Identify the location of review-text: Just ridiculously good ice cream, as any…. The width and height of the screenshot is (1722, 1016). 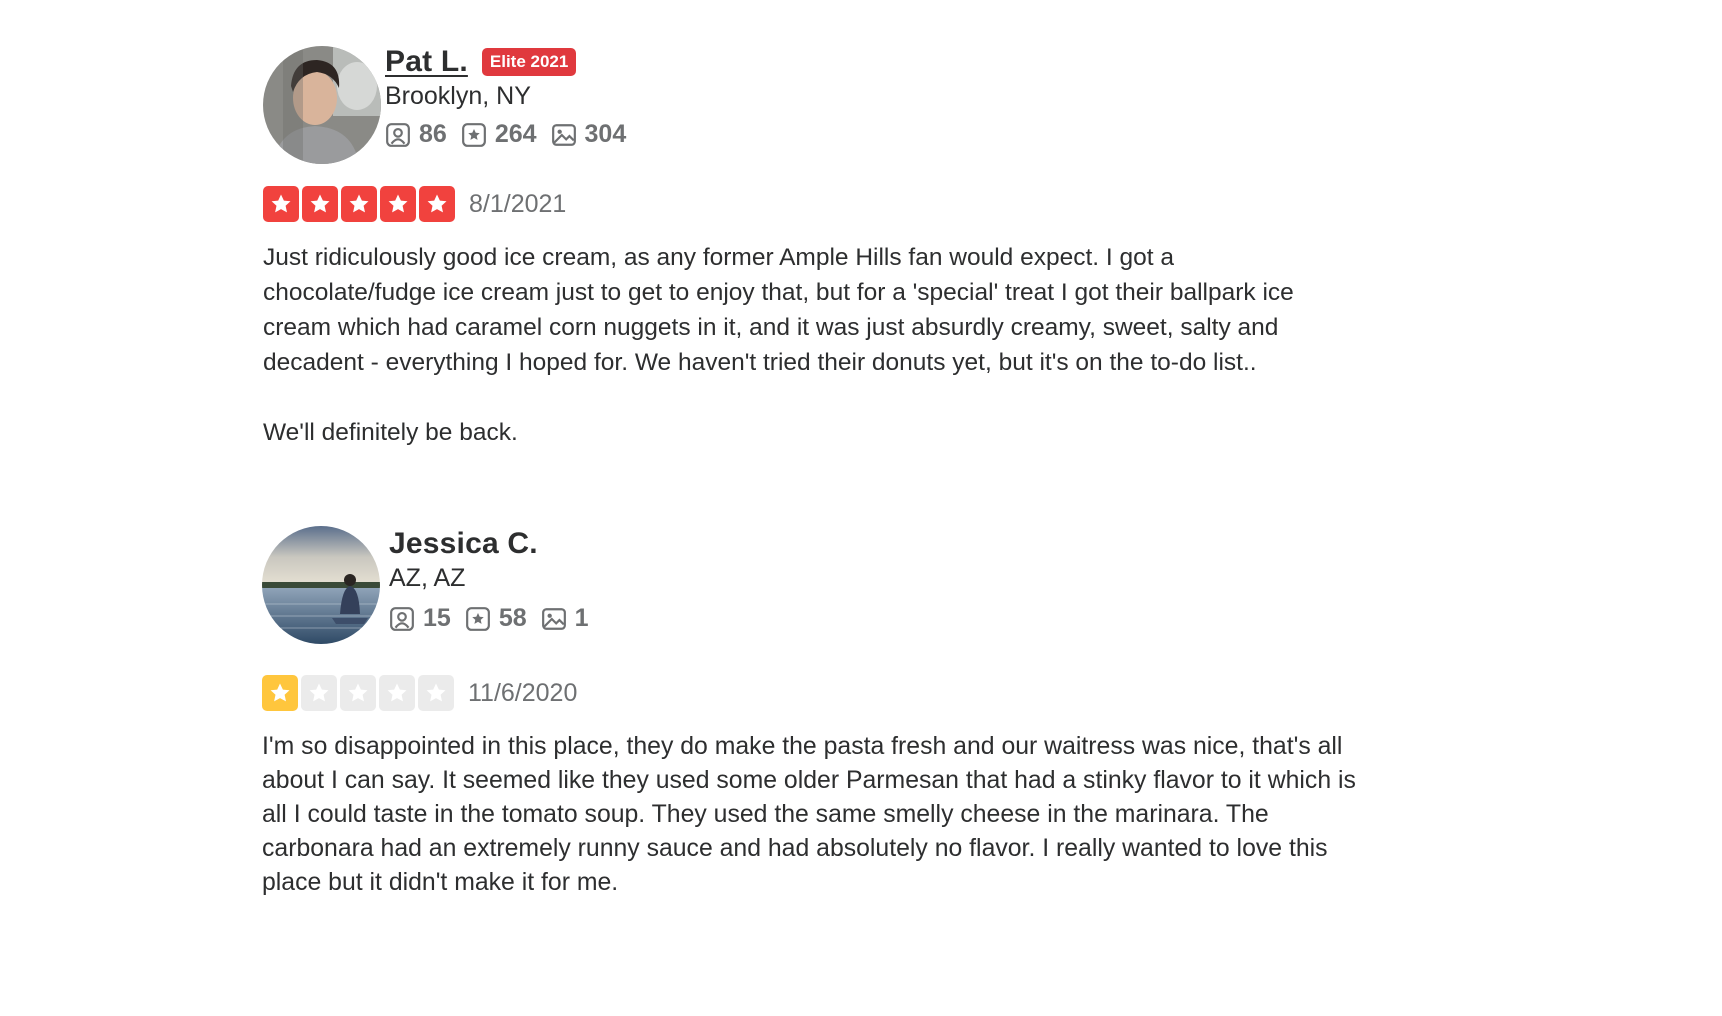
(778, 345).